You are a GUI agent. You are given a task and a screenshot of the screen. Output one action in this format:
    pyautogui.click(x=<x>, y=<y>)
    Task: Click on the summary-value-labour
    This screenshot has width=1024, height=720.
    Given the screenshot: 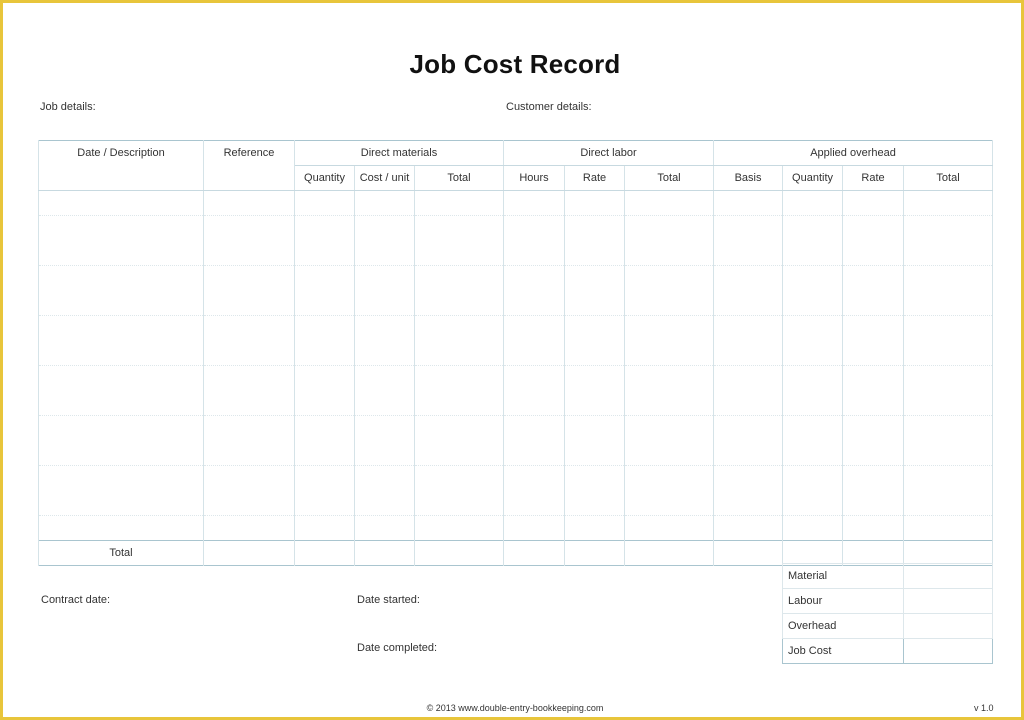 What is the action you would take?
    pyautogui.click(x=948, y=601)
    